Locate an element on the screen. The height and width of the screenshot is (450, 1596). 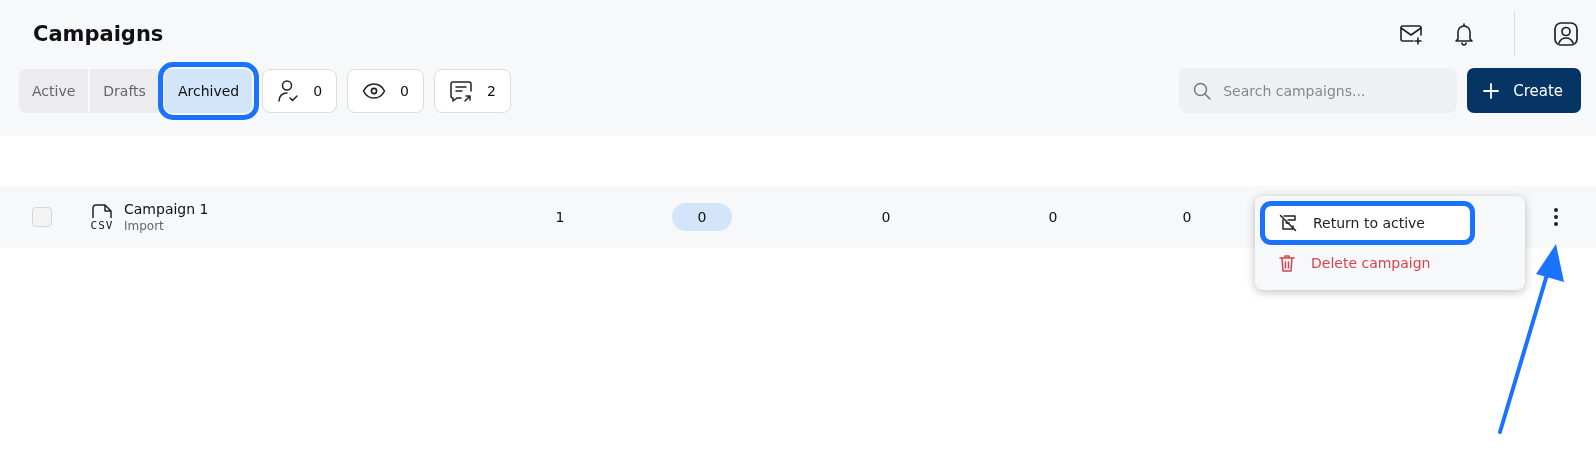
campaign-source: Import is located at coordinates (144, 226).